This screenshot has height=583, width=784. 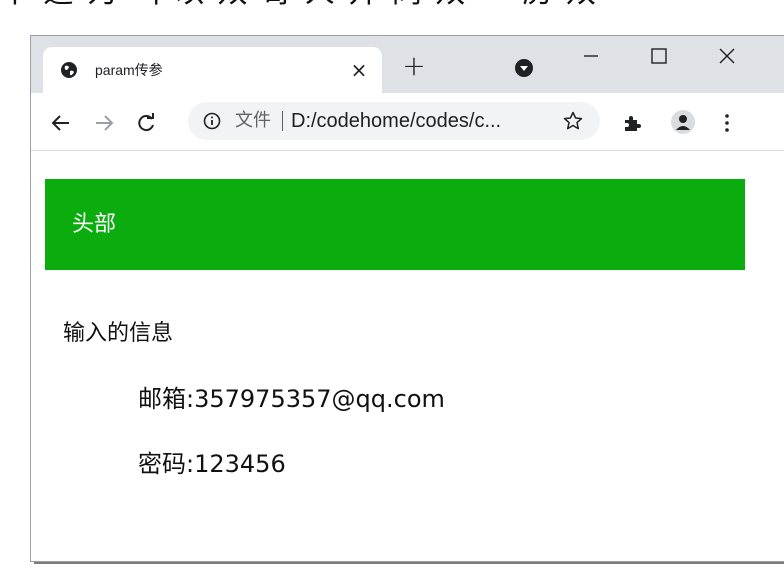 I want to click on security-label: 文件, so click(x=253, y=121).